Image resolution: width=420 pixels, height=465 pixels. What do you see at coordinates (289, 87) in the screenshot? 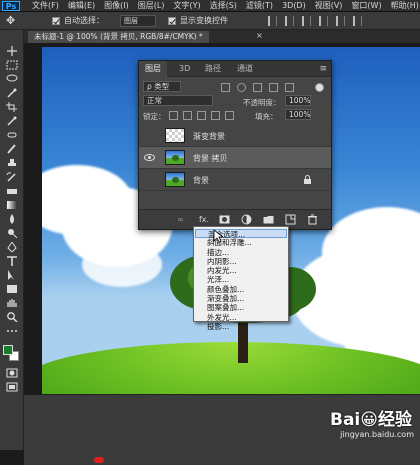
I see `filter-smart-object-icon` at bounding box center [289, 87].